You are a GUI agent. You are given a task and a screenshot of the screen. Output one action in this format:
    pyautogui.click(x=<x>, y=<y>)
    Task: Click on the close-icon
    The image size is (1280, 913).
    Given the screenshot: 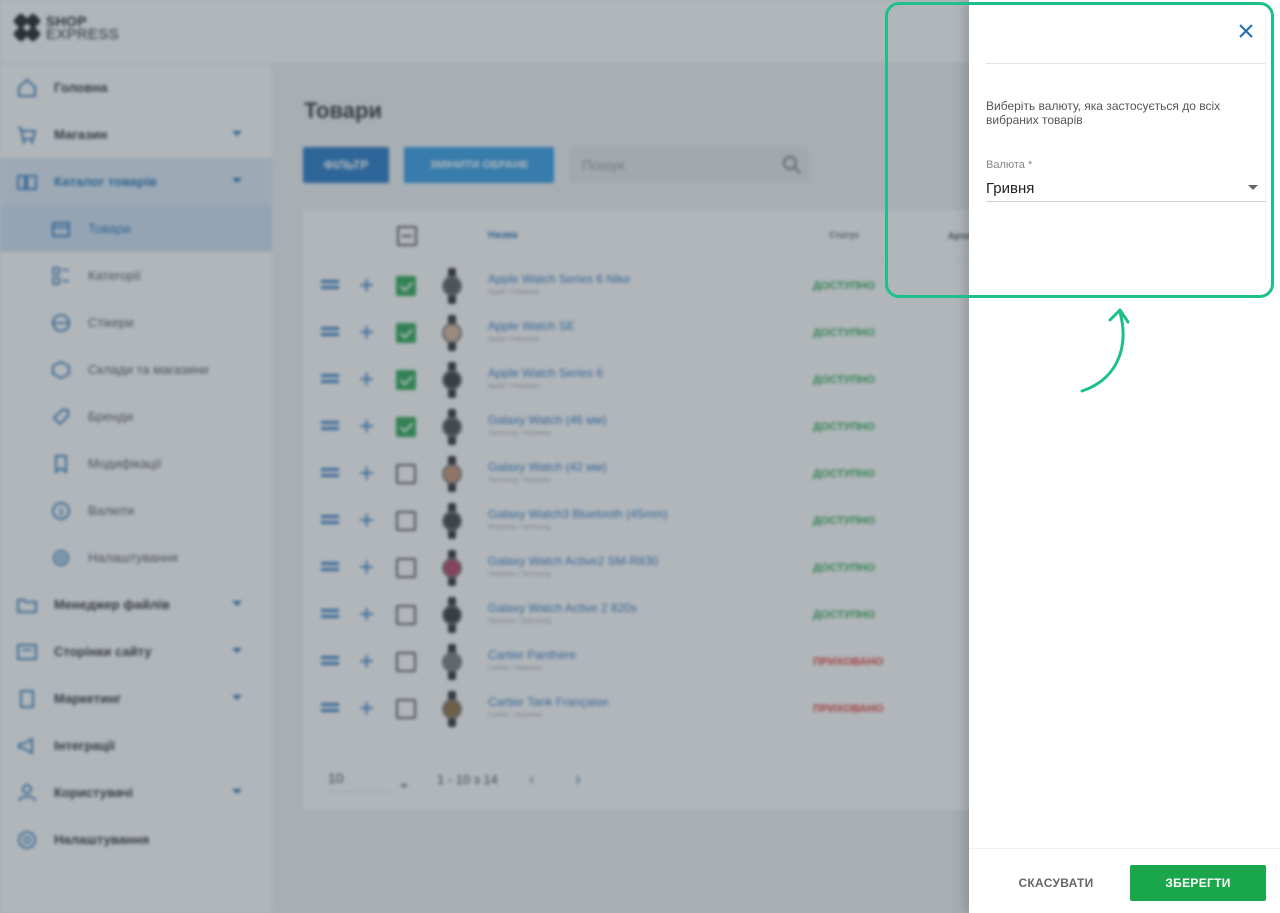 What is the action you would take?
    pyautogui.click(x=1246, y=31)
    